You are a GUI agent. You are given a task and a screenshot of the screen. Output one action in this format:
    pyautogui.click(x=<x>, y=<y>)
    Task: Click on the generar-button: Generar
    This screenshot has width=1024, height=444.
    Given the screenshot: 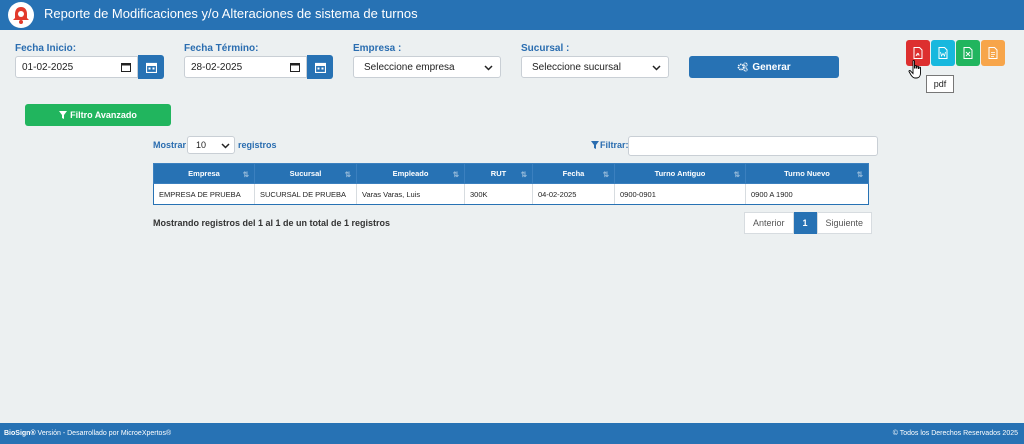 What is the action you would take?
    pyautogui.click(x=764, y=67)
    